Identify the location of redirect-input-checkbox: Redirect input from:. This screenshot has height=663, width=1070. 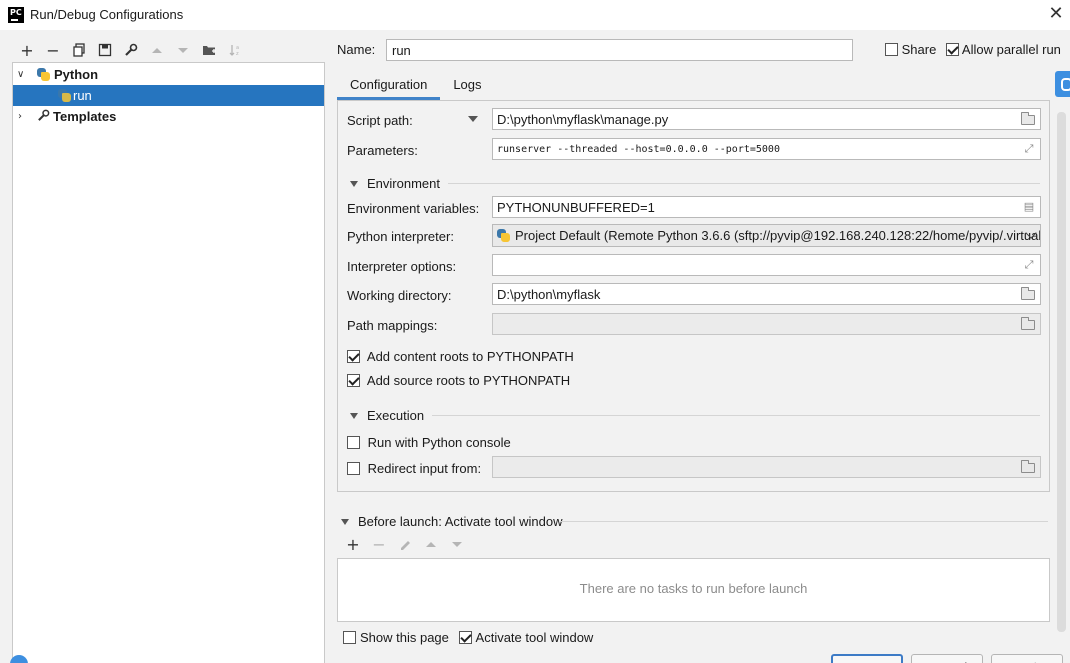
(414, 468).